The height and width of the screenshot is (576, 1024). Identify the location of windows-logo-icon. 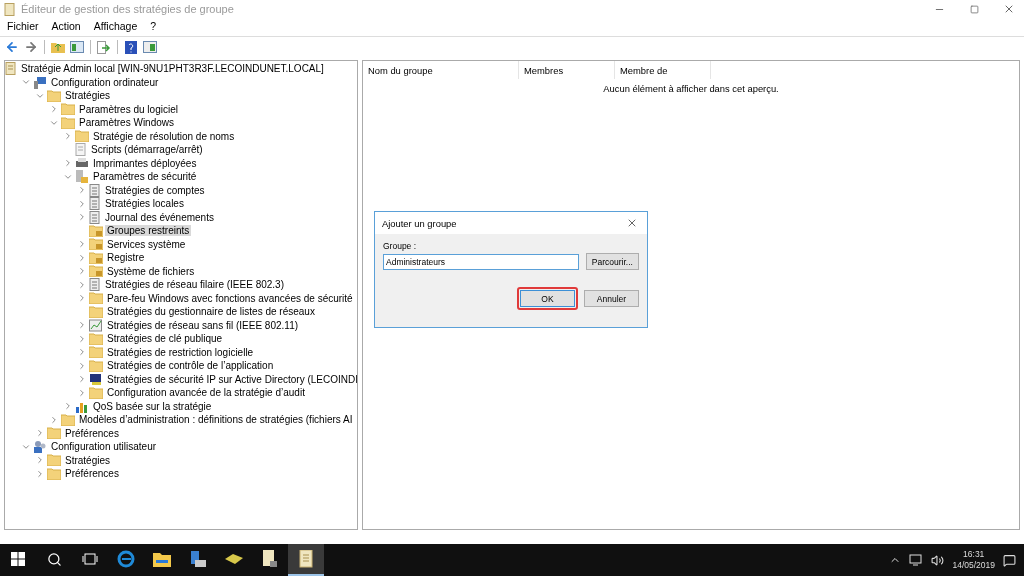
(18, 559).